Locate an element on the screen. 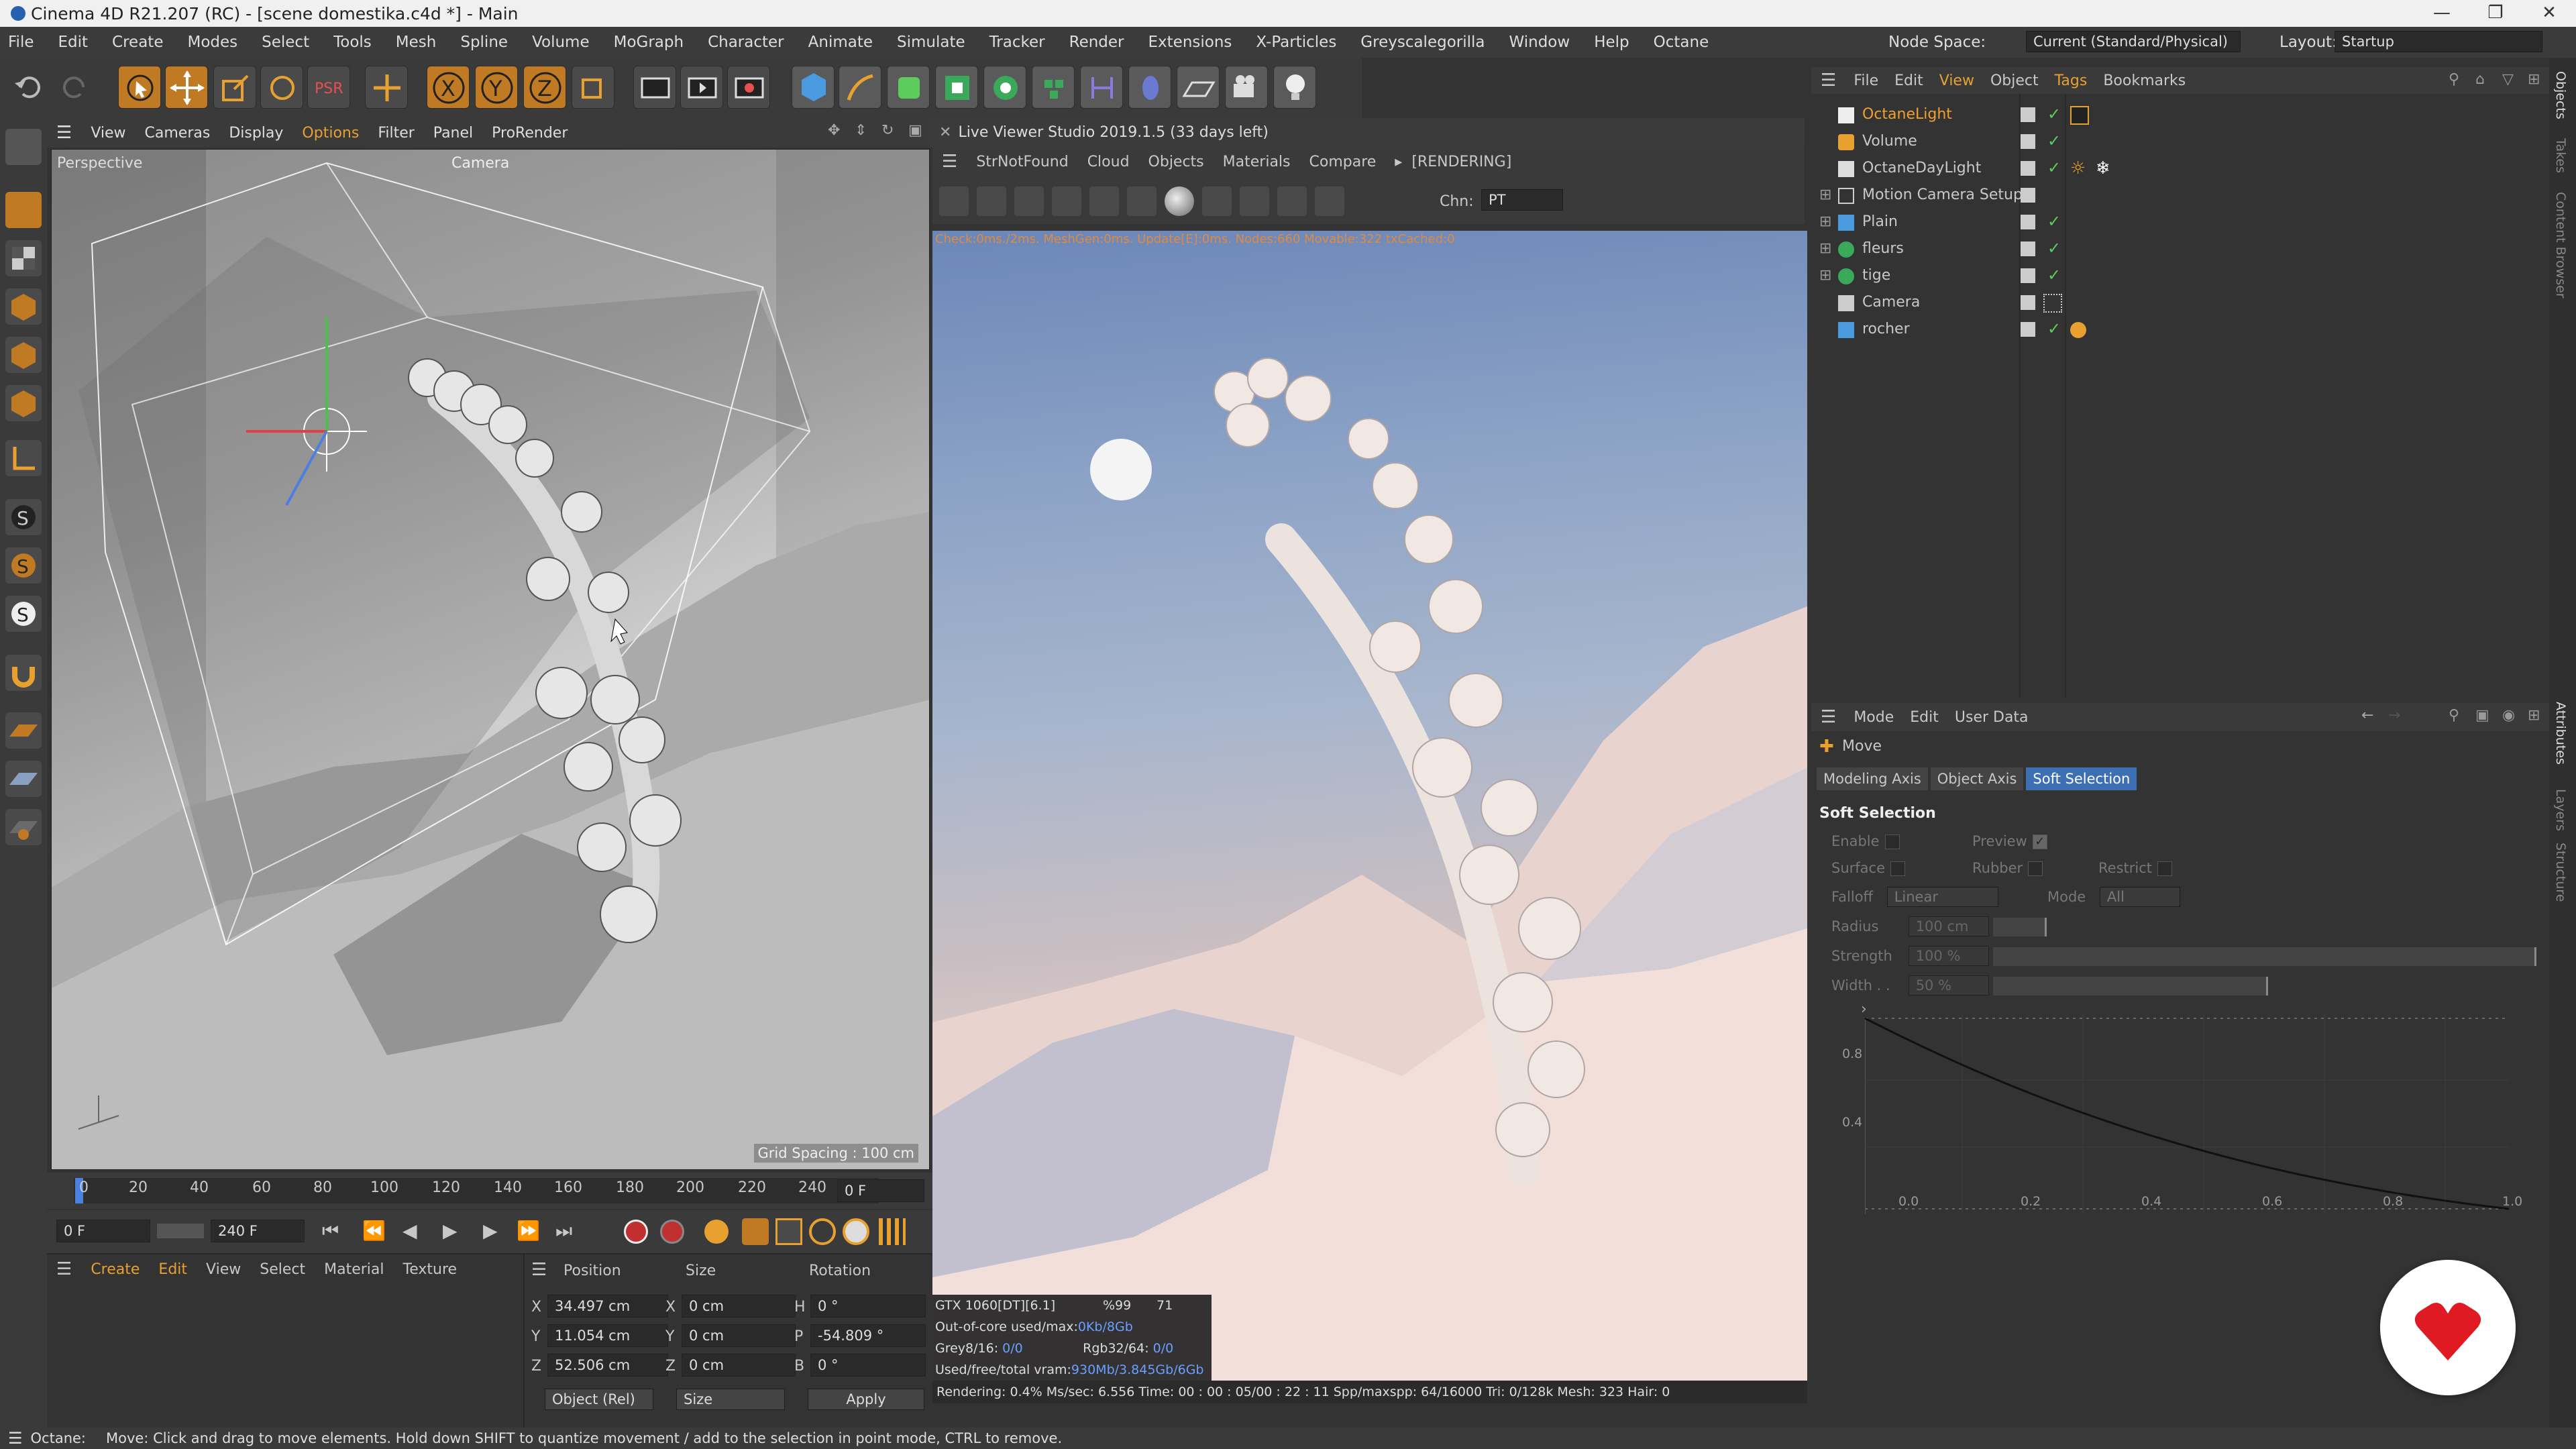 The width and height of the screenshot is (2576, 1449). status-hamburger-icon: ☰ is located at coordinates (15, 1438).